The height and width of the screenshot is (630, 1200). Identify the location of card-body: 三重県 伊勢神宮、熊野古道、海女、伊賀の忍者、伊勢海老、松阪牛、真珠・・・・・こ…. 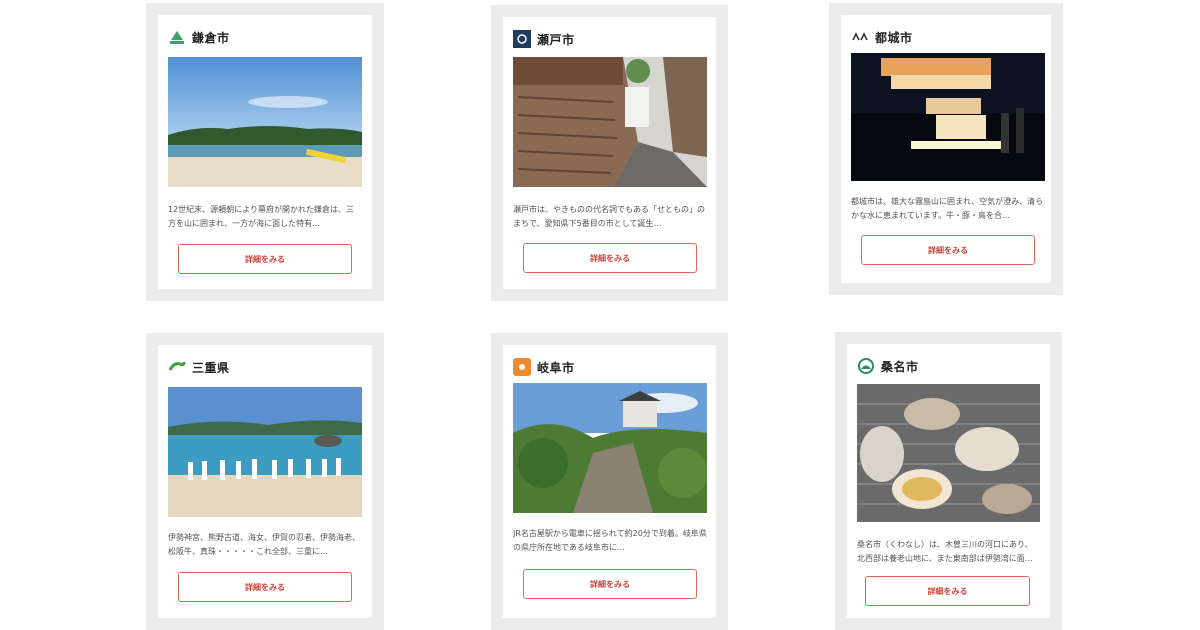
(265, 481).